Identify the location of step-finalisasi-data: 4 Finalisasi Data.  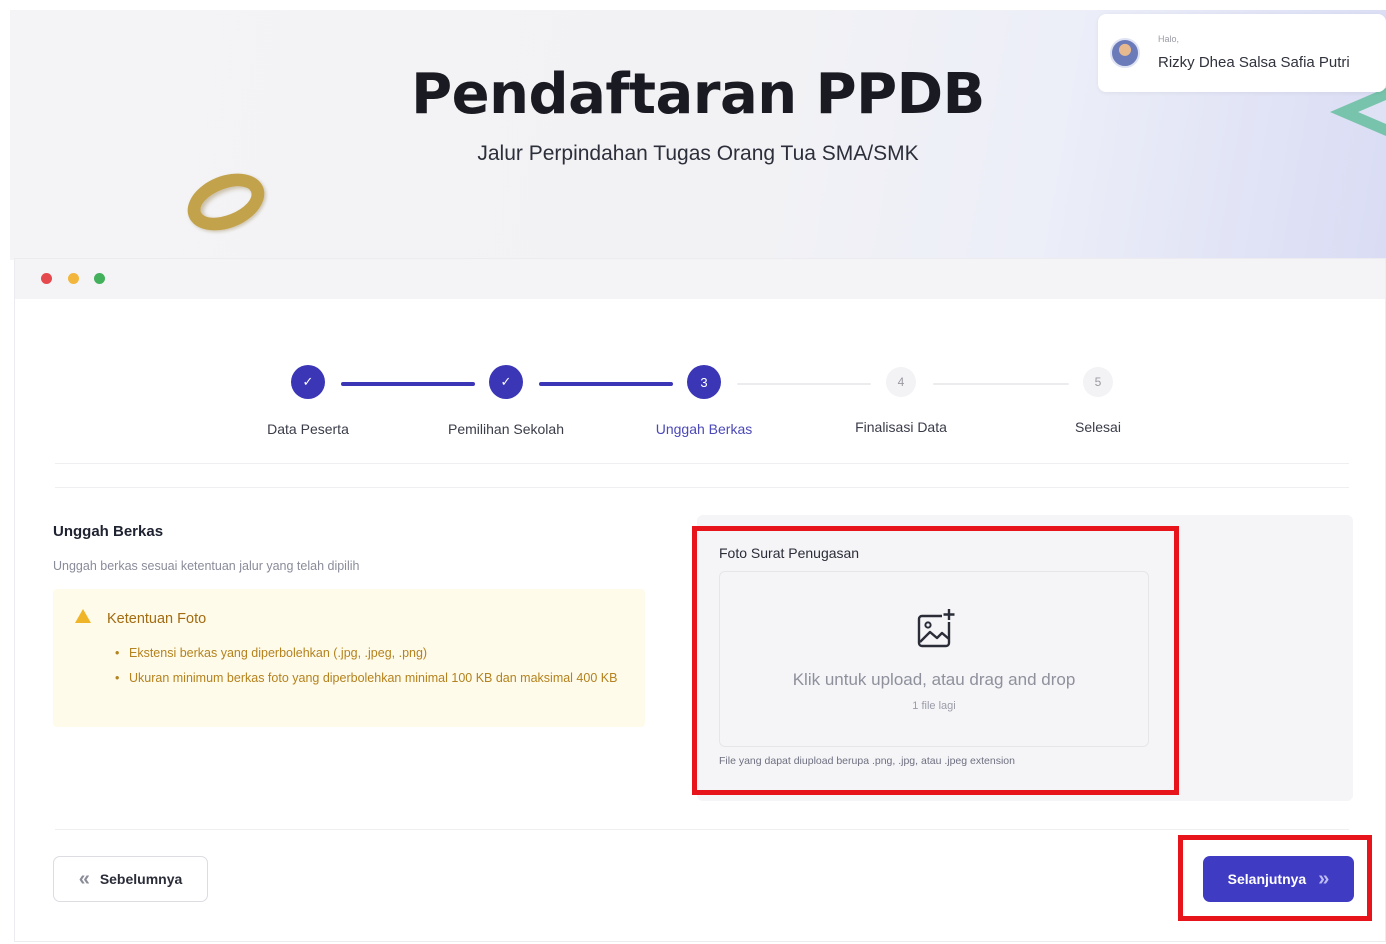
(901, 400).